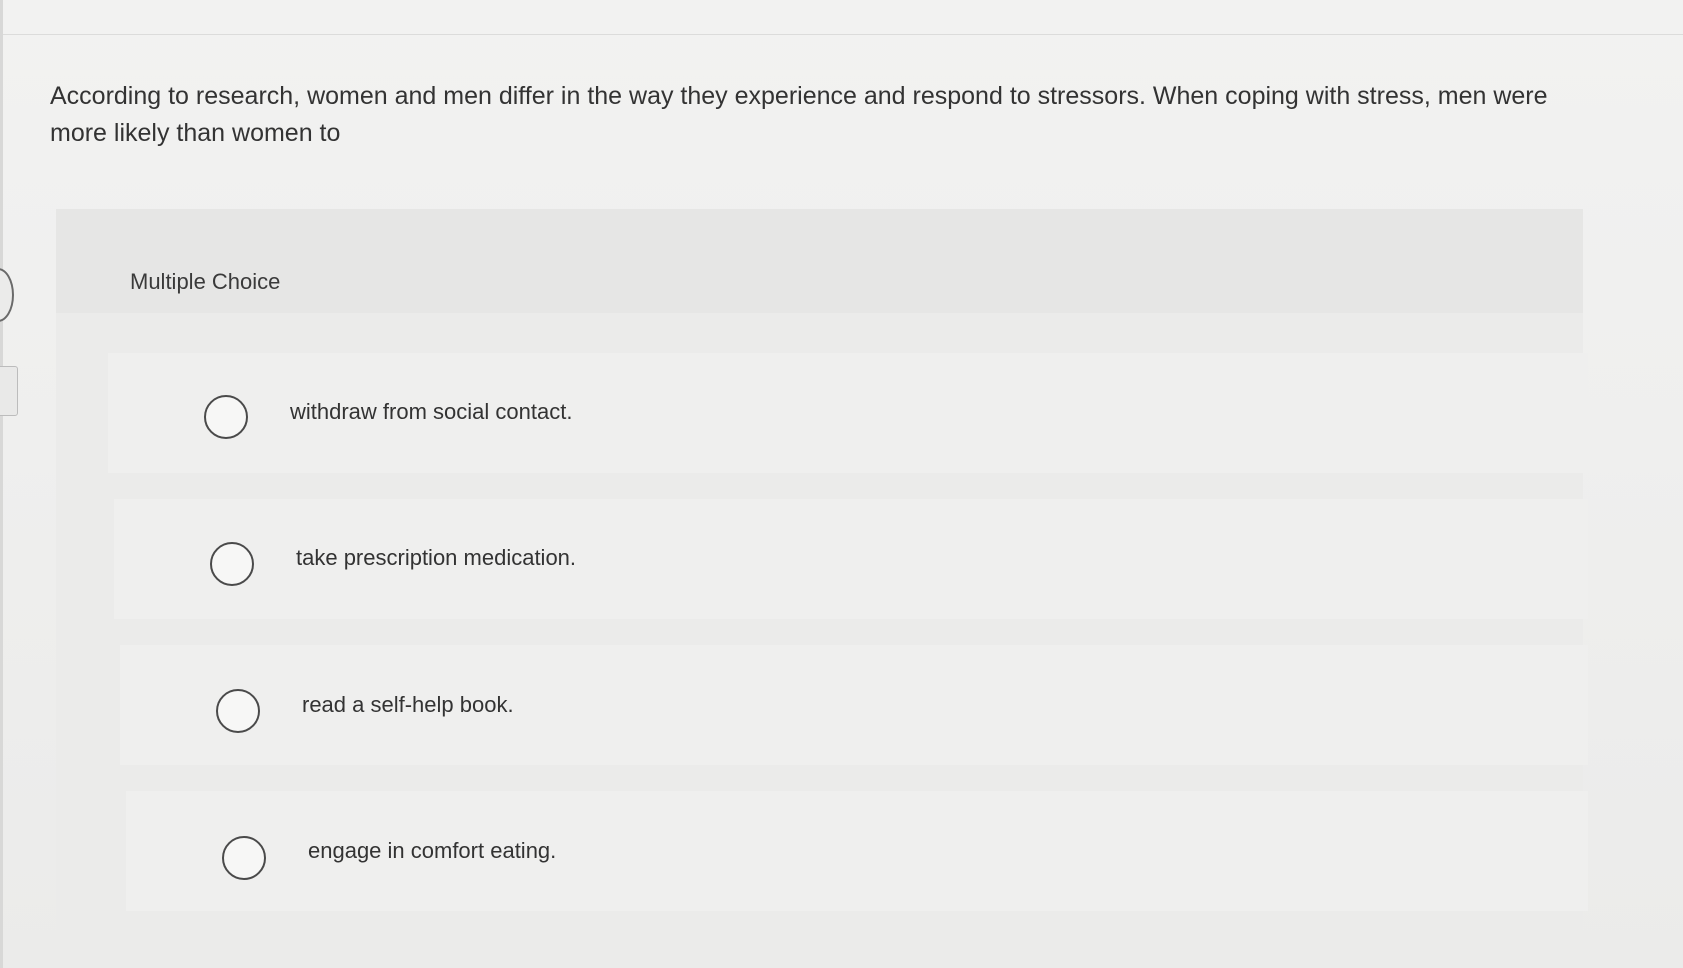 The image size is (1683, 968). What do you see at coordinates (205, 281) in the screenshot?
I see `question-type-label: Multiple Choice` at bounding box center [205, 281].